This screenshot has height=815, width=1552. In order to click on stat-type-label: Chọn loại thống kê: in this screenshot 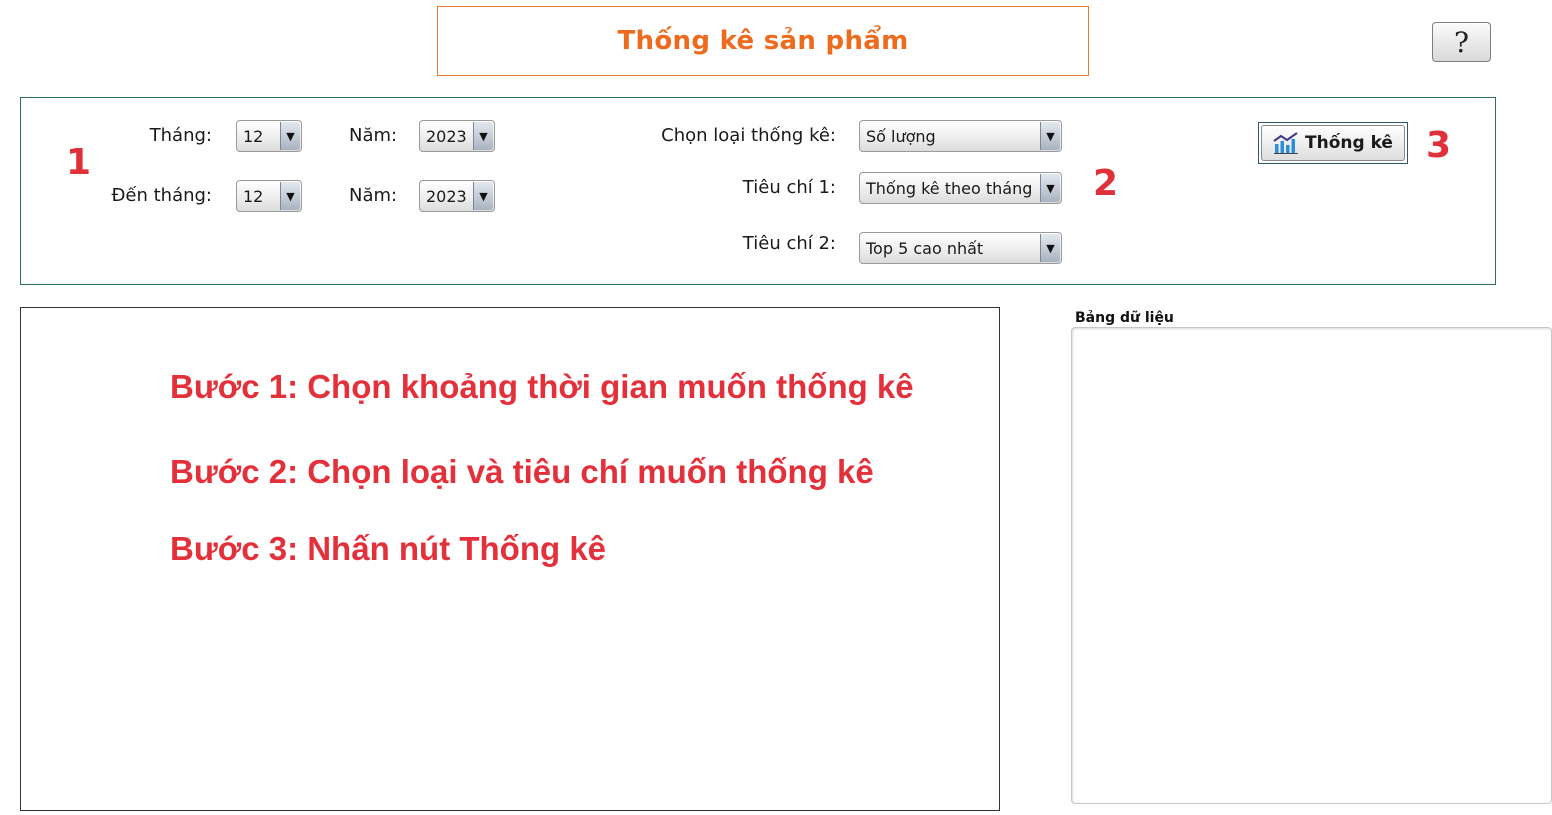, I will do `click(748, 135)`.